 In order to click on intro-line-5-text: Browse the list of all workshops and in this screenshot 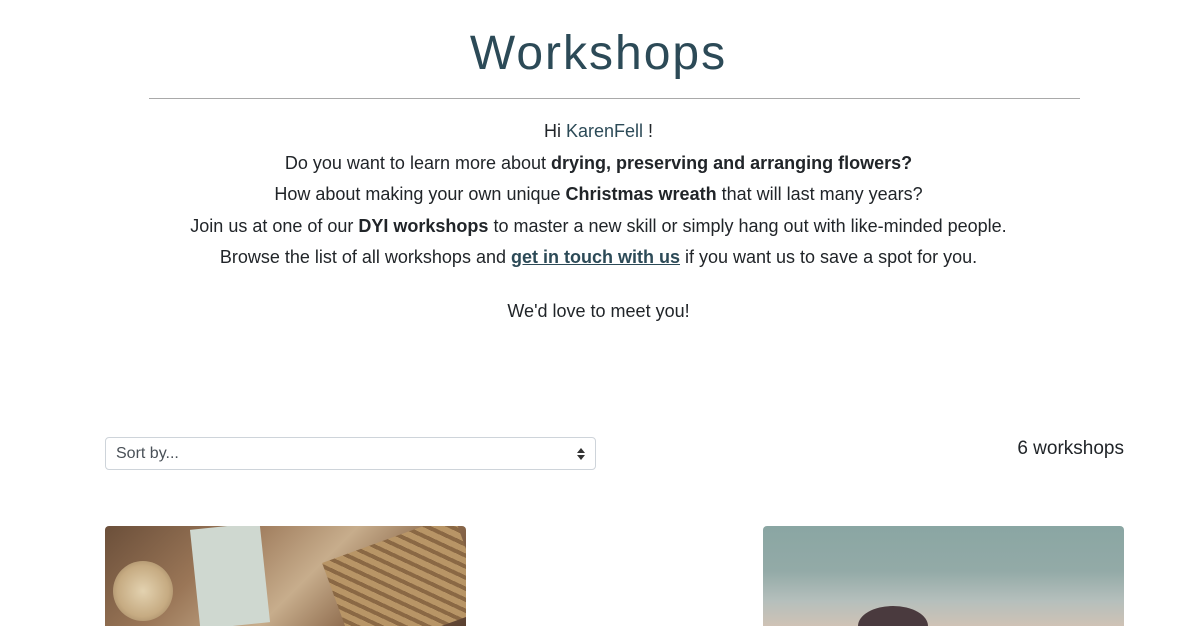, I will do `click(365, 257)`.